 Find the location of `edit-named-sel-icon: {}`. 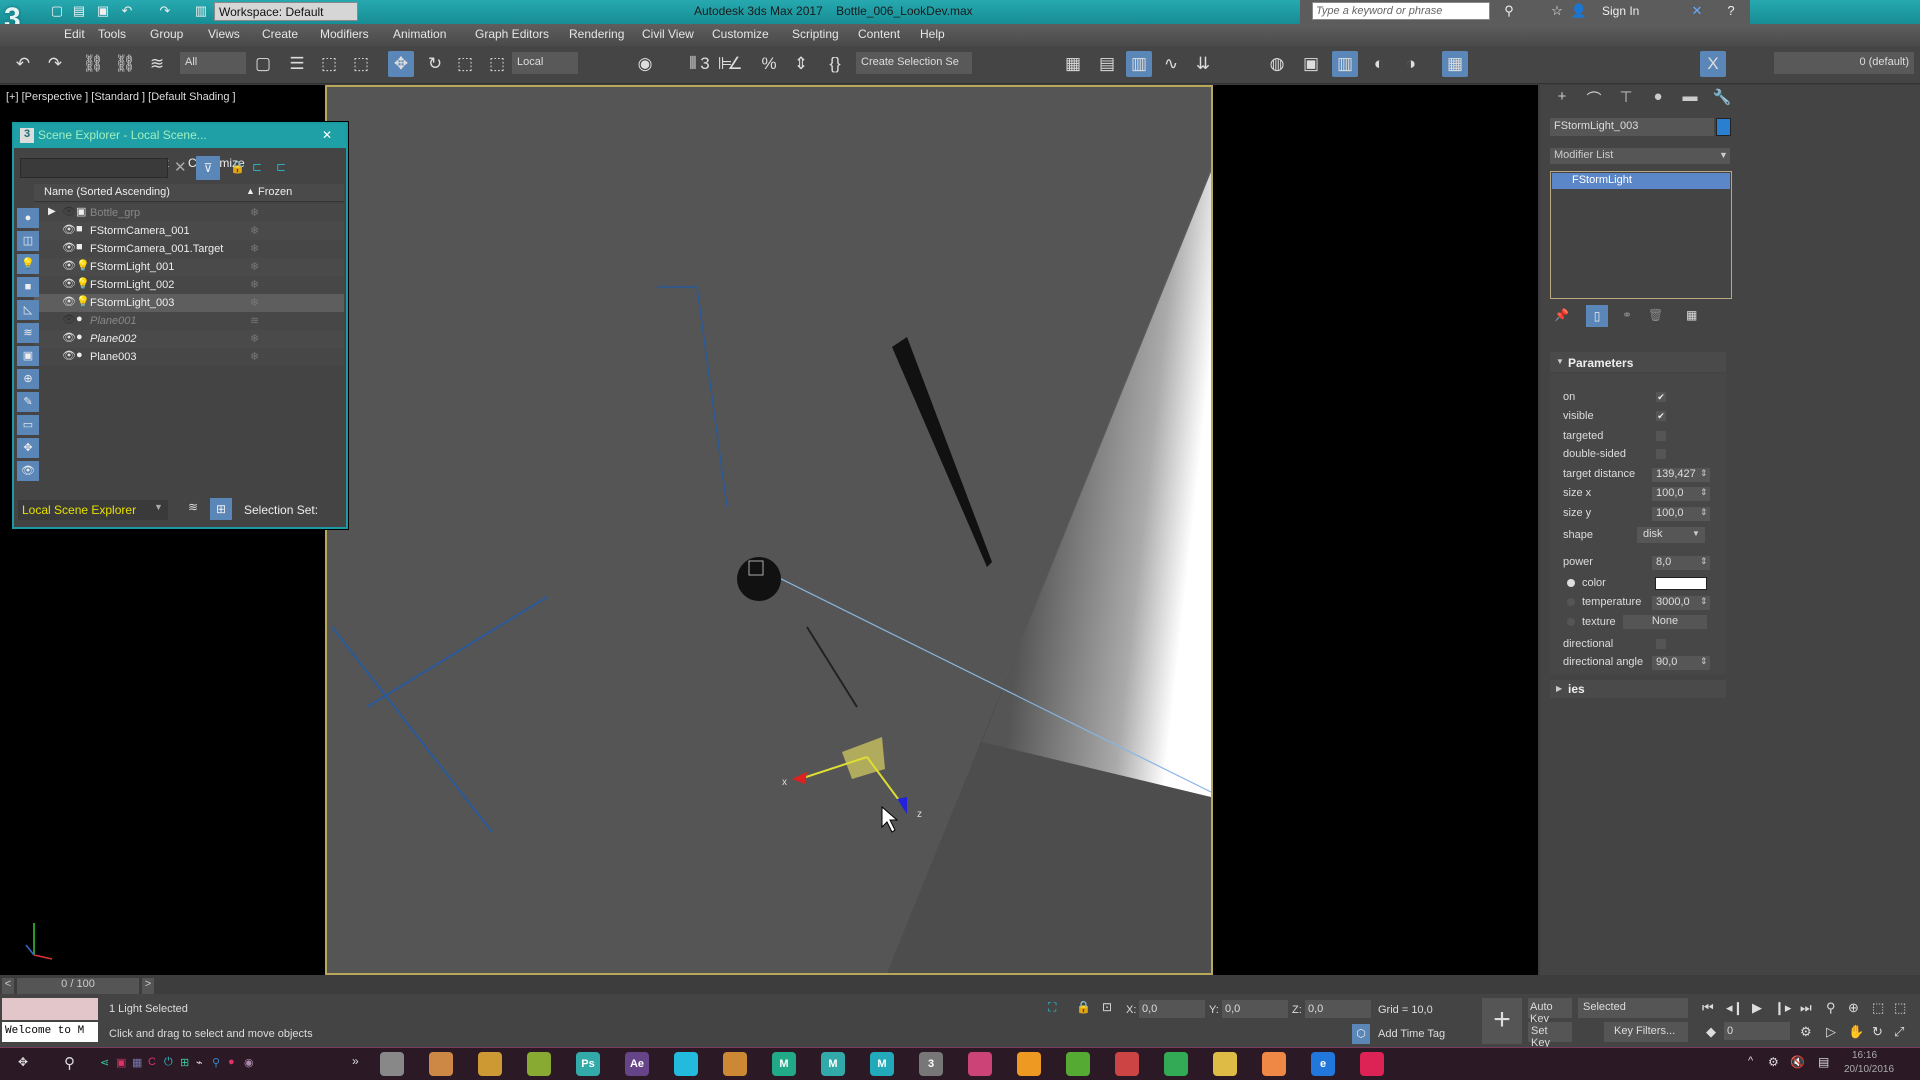

edit-named-sel-icon: {} is located at coordinates (835, 64).